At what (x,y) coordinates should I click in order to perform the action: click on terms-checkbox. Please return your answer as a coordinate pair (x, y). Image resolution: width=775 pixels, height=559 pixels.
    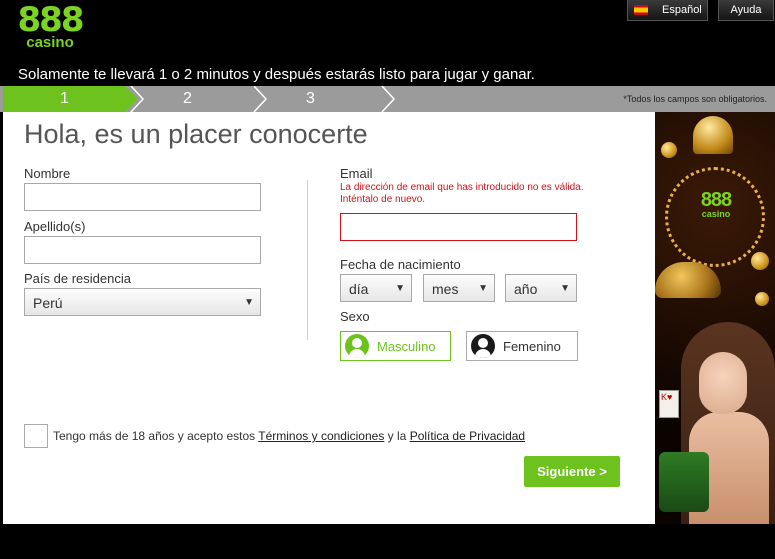
    Looking at the image, I should click on (36, 436).